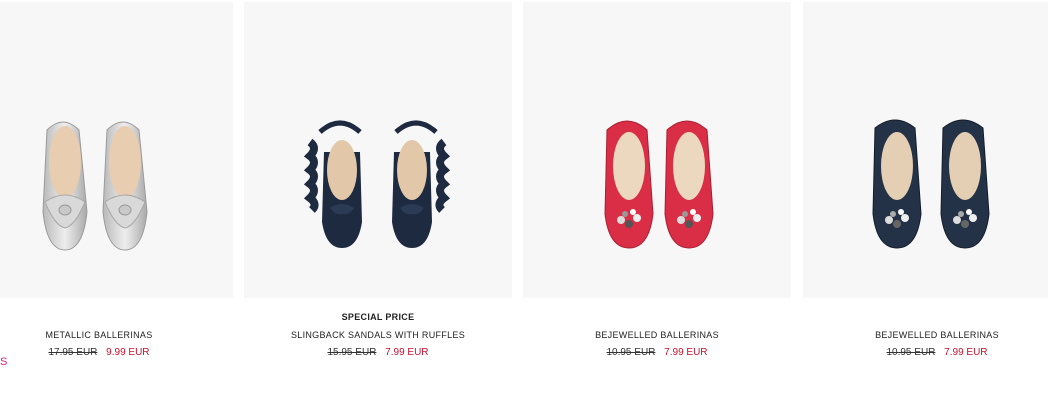 This screenshot has height=402, width=1048. Describe the element at coordinates (659, 184) in the screenshot. I see `red-jewel-ballerina-icon` at that location.